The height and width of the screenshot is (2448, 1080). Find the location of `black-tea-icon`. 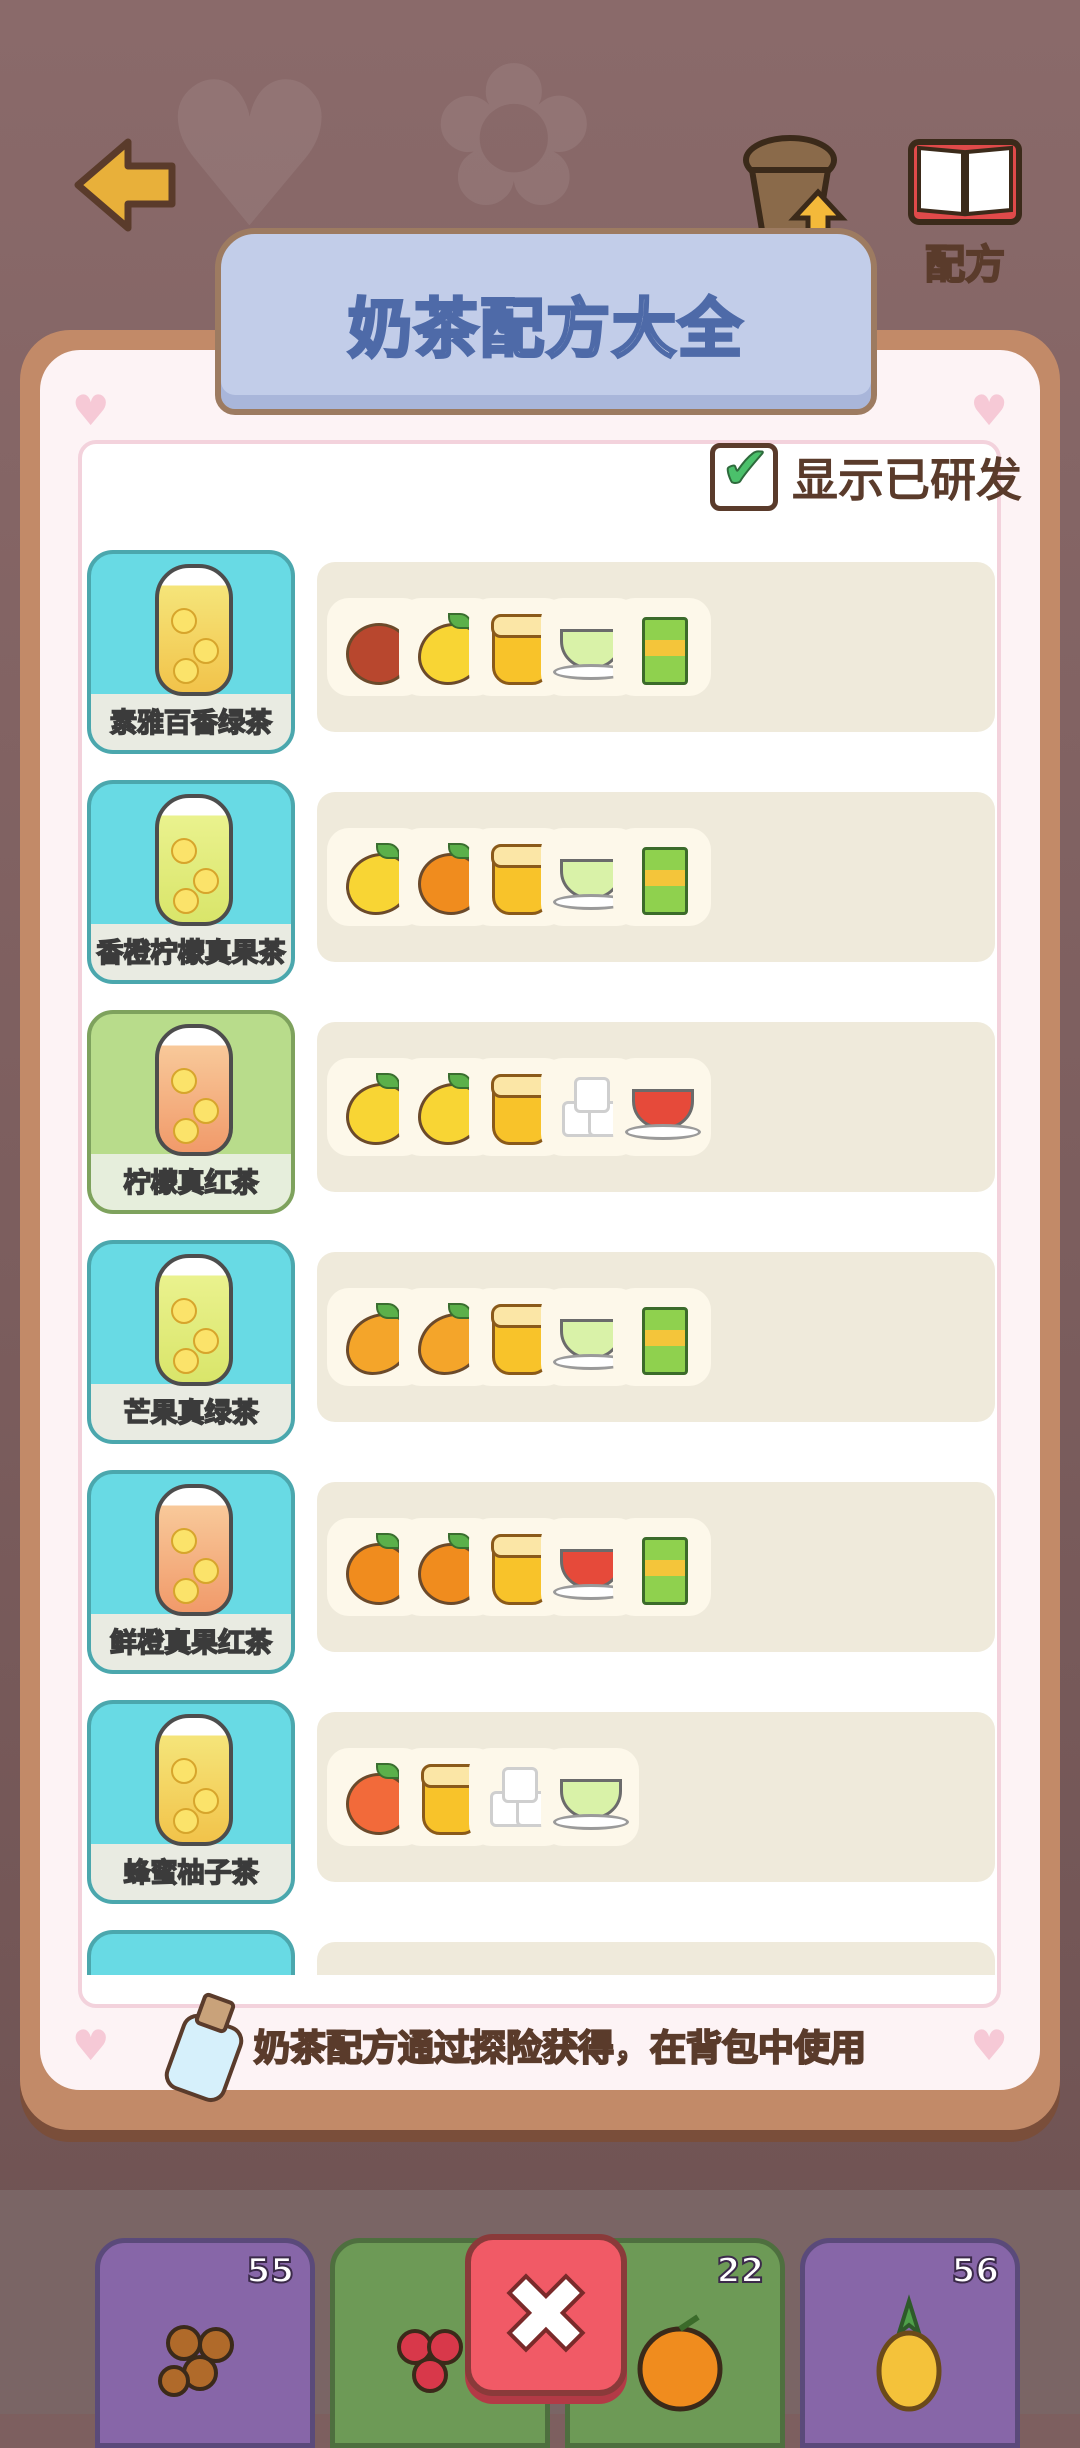

black-tea-icon is located at coordinates (663, 1107).